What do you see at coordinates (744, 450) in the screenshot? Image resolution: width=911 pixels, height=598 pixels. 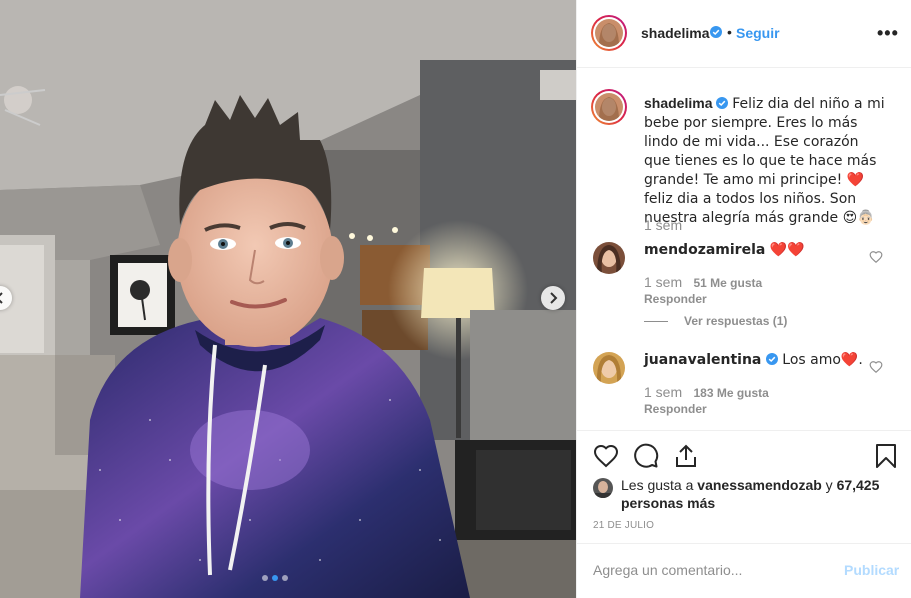 I see `post-actions-bar` at bounding box center [744, 450].